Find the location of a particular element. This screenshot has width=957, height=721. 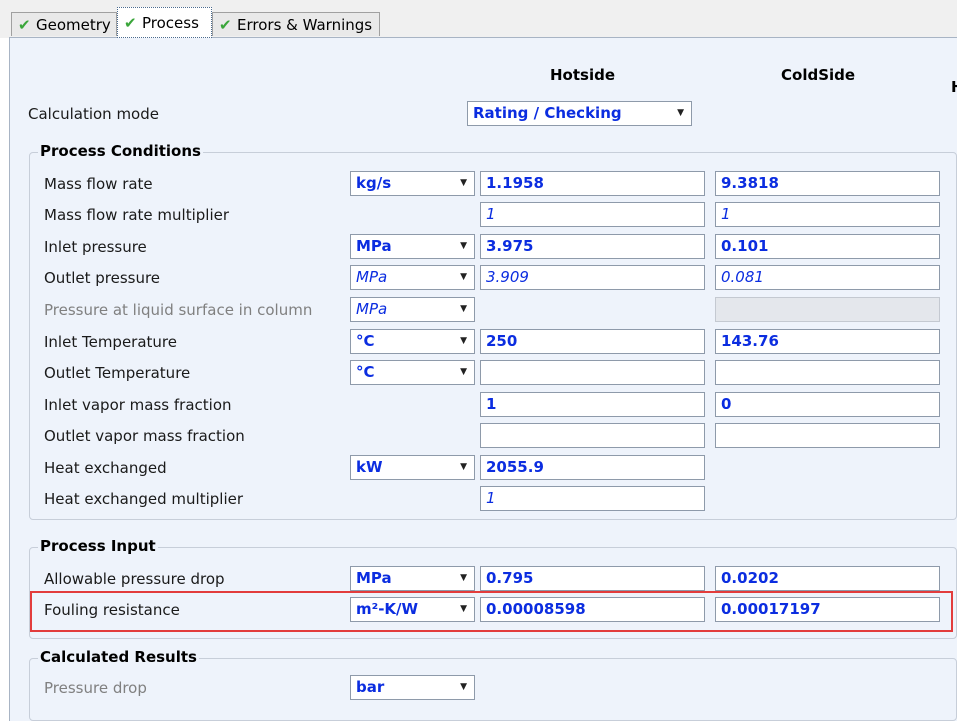

tab-process: ✔ Process is located at coordinates (164, 22).